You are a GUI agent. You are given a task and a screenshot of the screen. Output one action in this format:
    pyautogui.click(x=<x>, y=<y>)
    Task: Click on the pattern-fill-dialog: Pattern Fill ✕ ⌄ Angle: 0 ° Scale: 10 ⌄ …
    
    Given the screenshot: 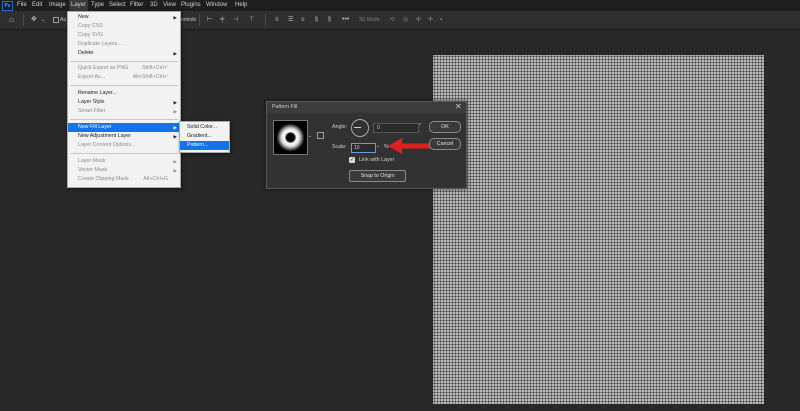 What is the action you would take?
    pyautogui.click(x=366, y=145)
    